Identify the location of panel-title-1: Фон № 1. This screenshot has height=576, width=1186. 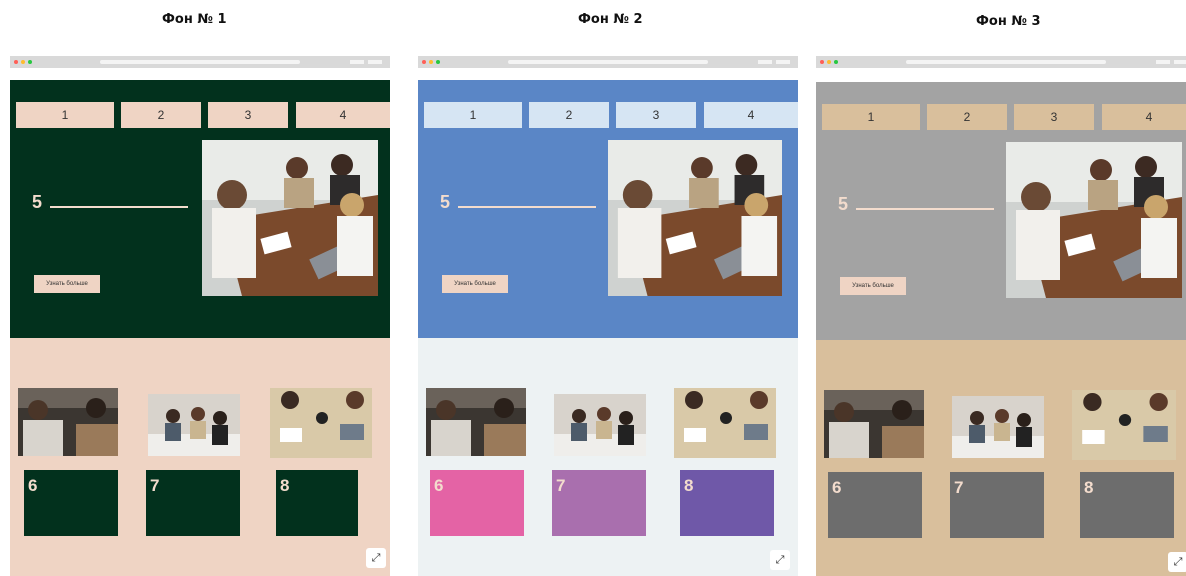
(194, 19).